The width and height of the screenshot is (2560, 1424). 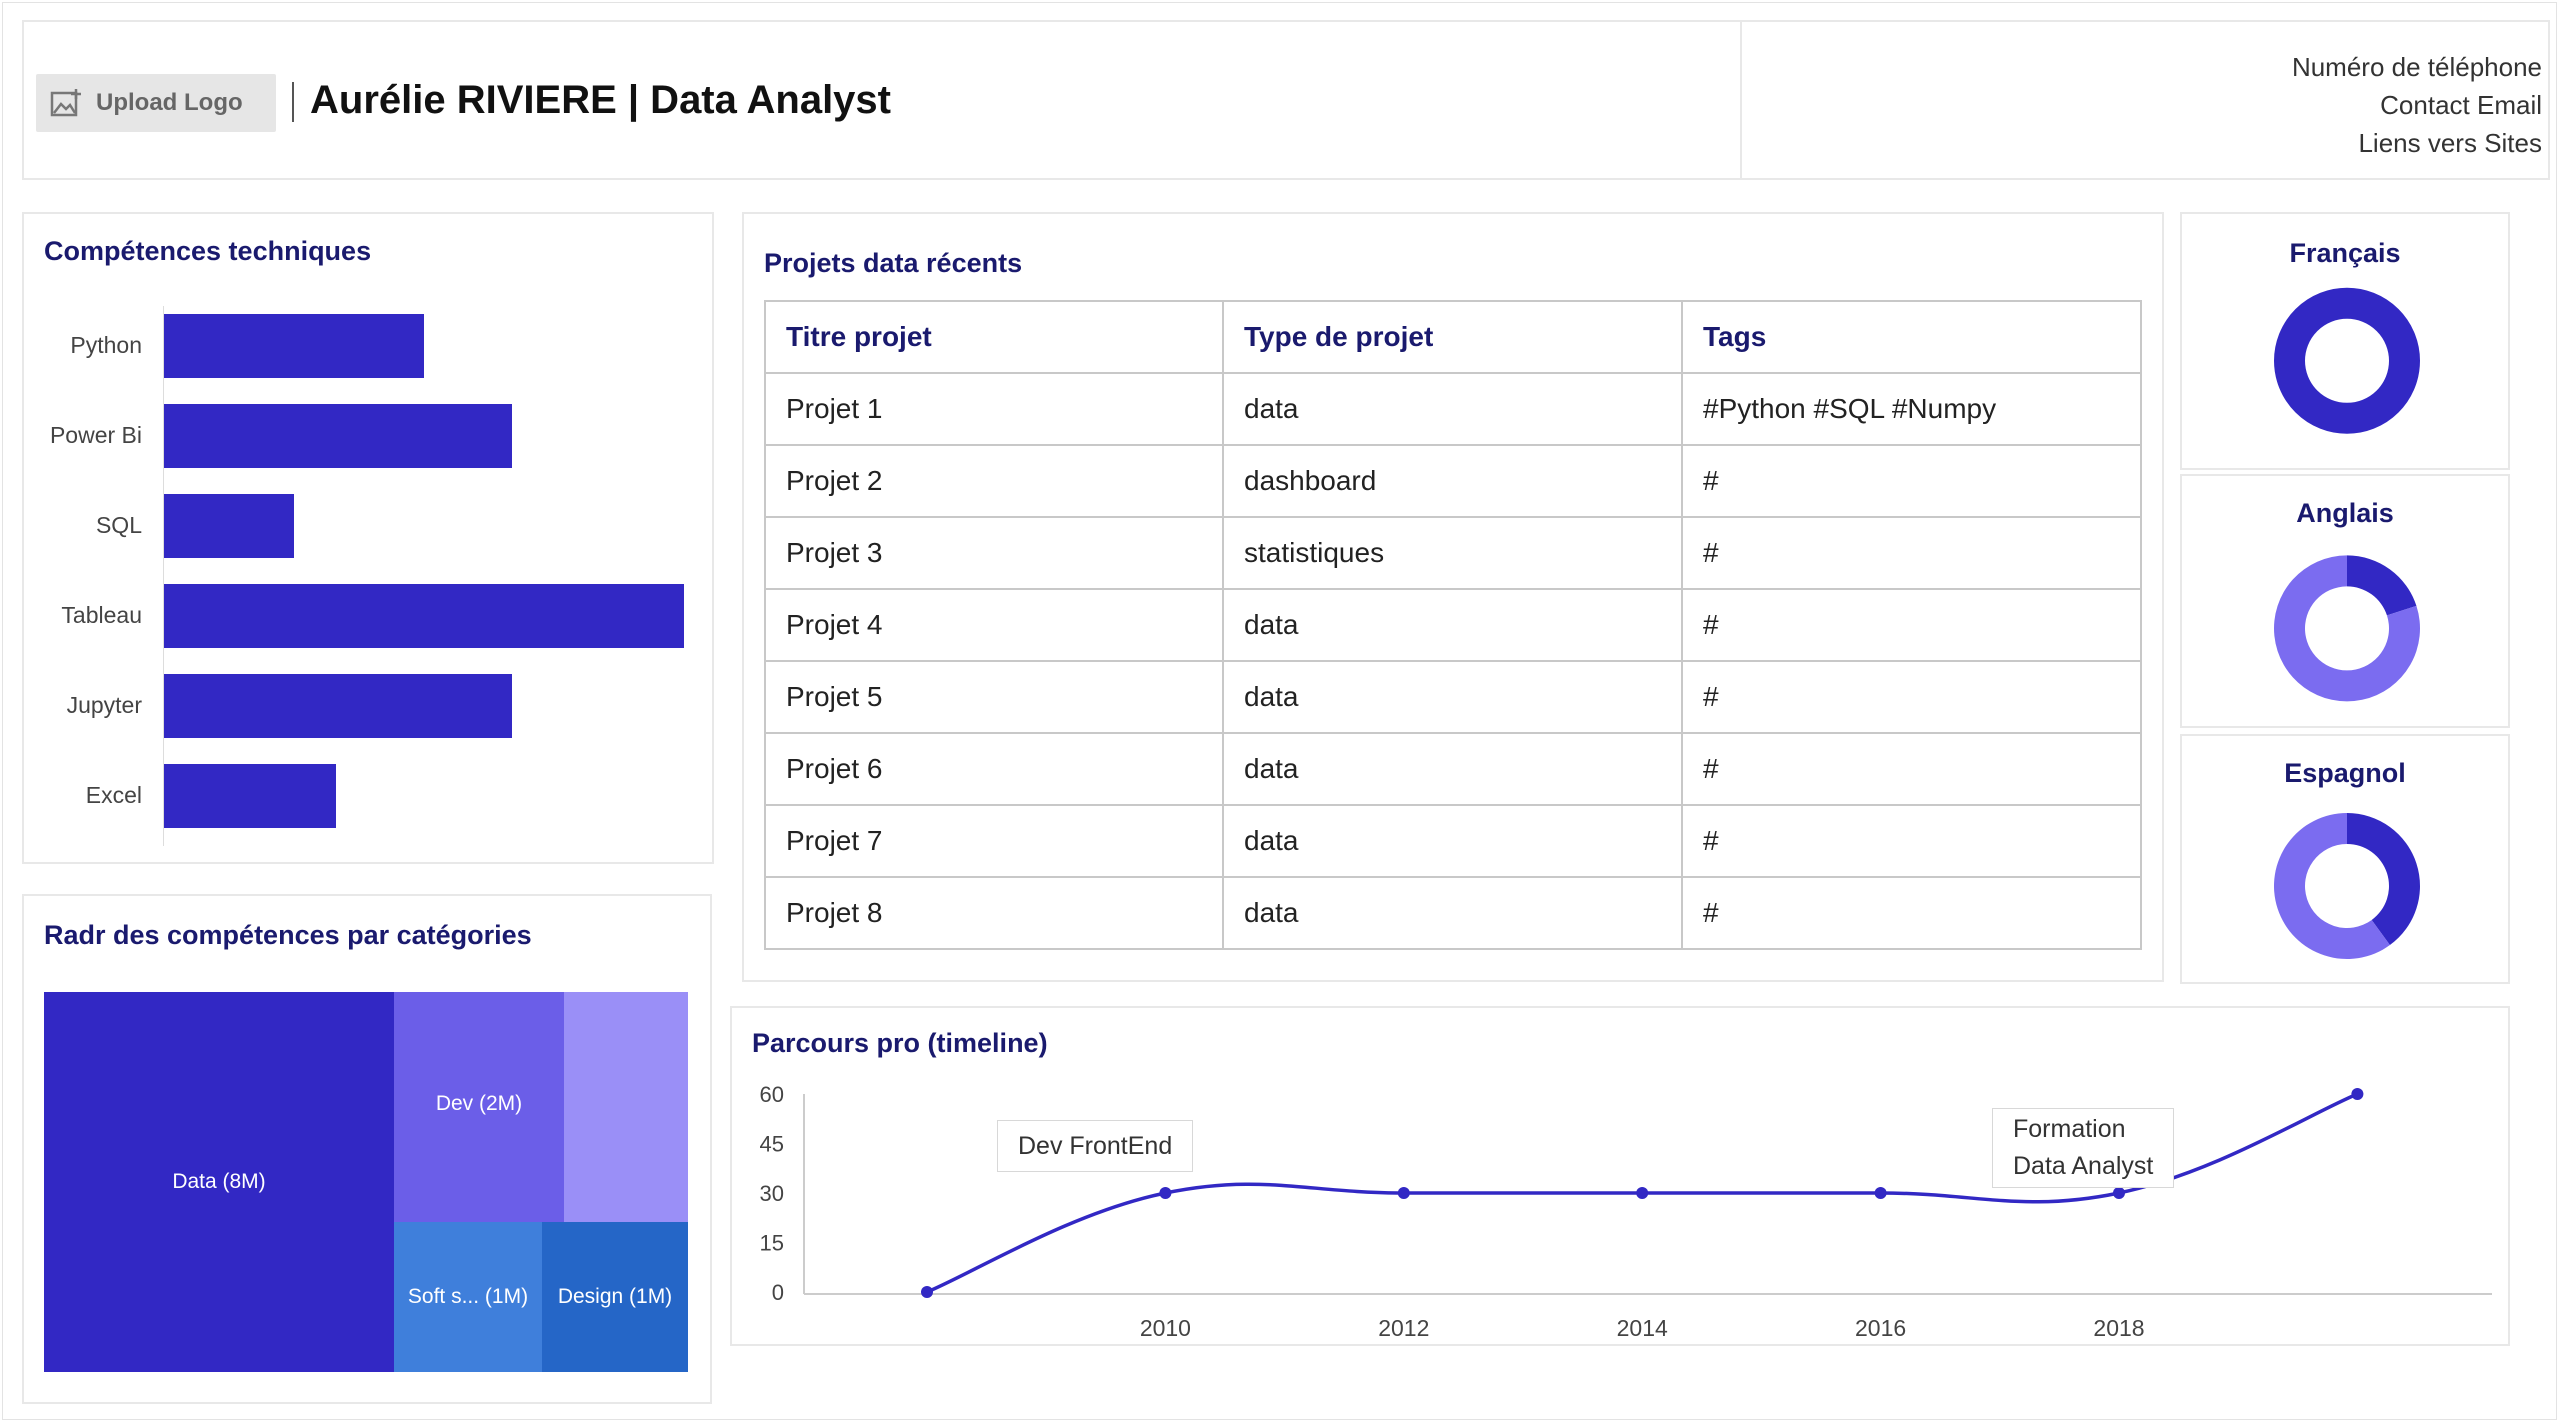 I want to click on skill-label: Jupyter, so click(x=104, y=705).